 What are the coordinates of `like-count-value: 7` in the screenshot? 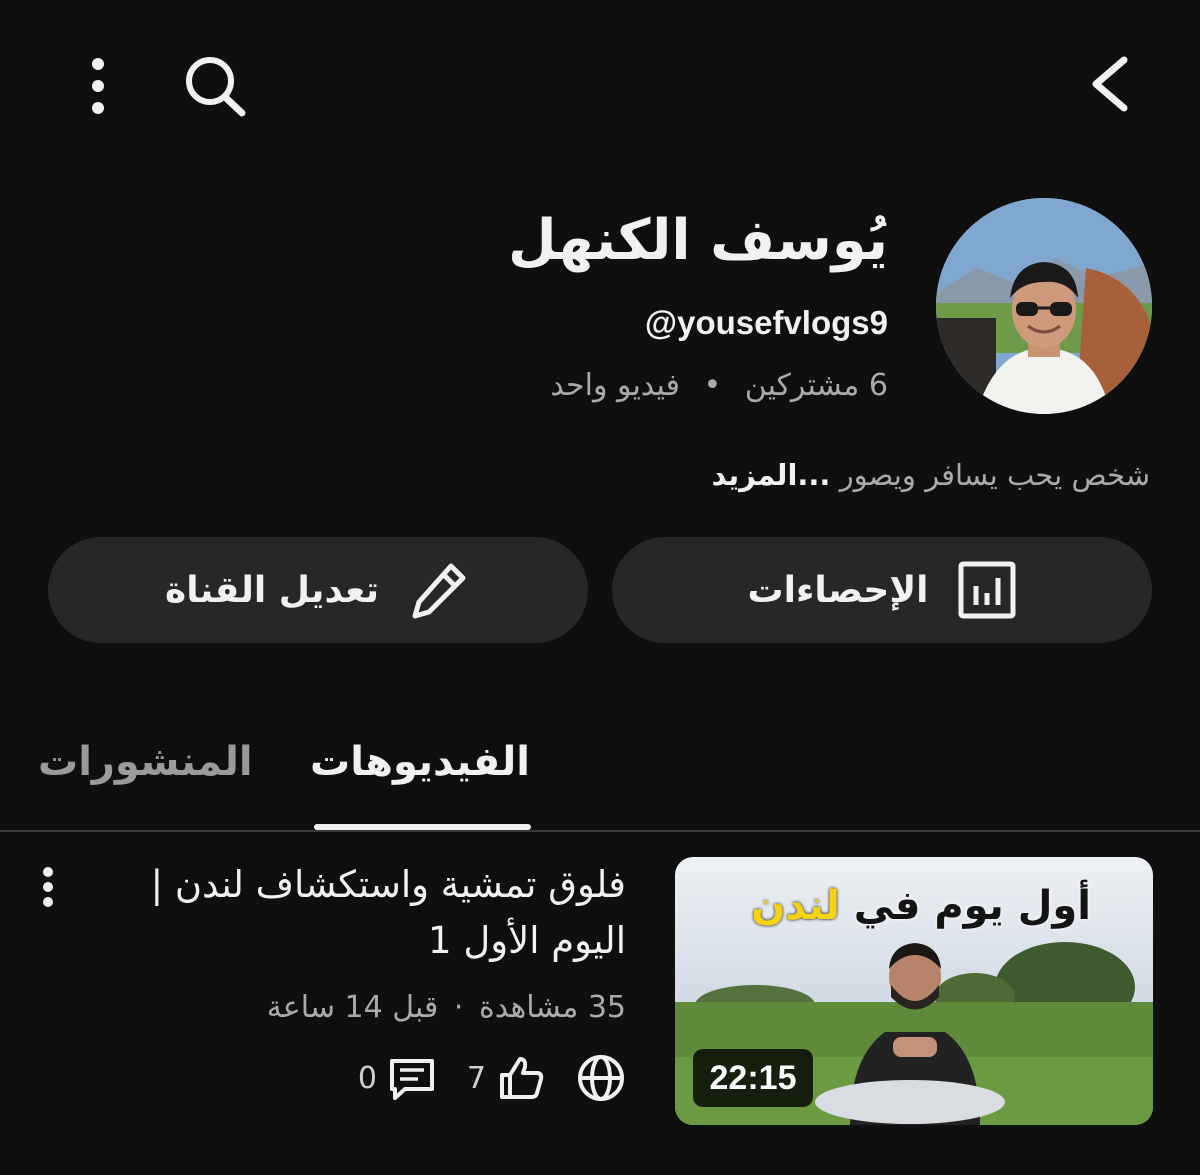 It's located at (476, 1078).